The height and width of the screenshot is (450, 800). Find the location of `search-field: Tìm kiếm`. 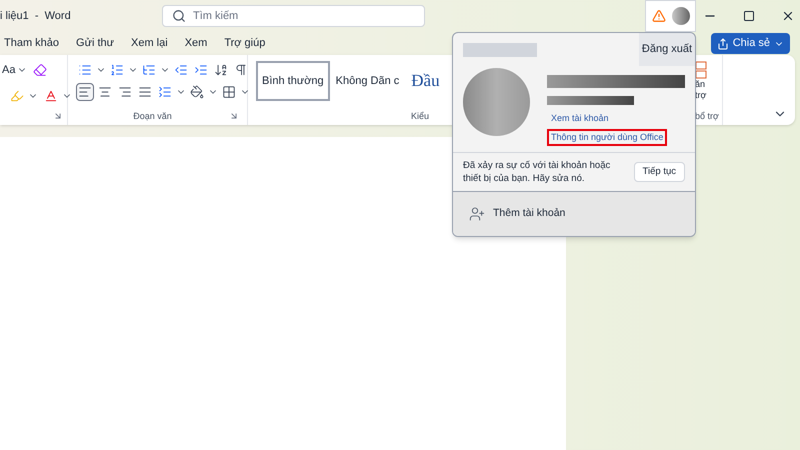

search-field: Tìm kiếm is located at coordinates (293, 16).